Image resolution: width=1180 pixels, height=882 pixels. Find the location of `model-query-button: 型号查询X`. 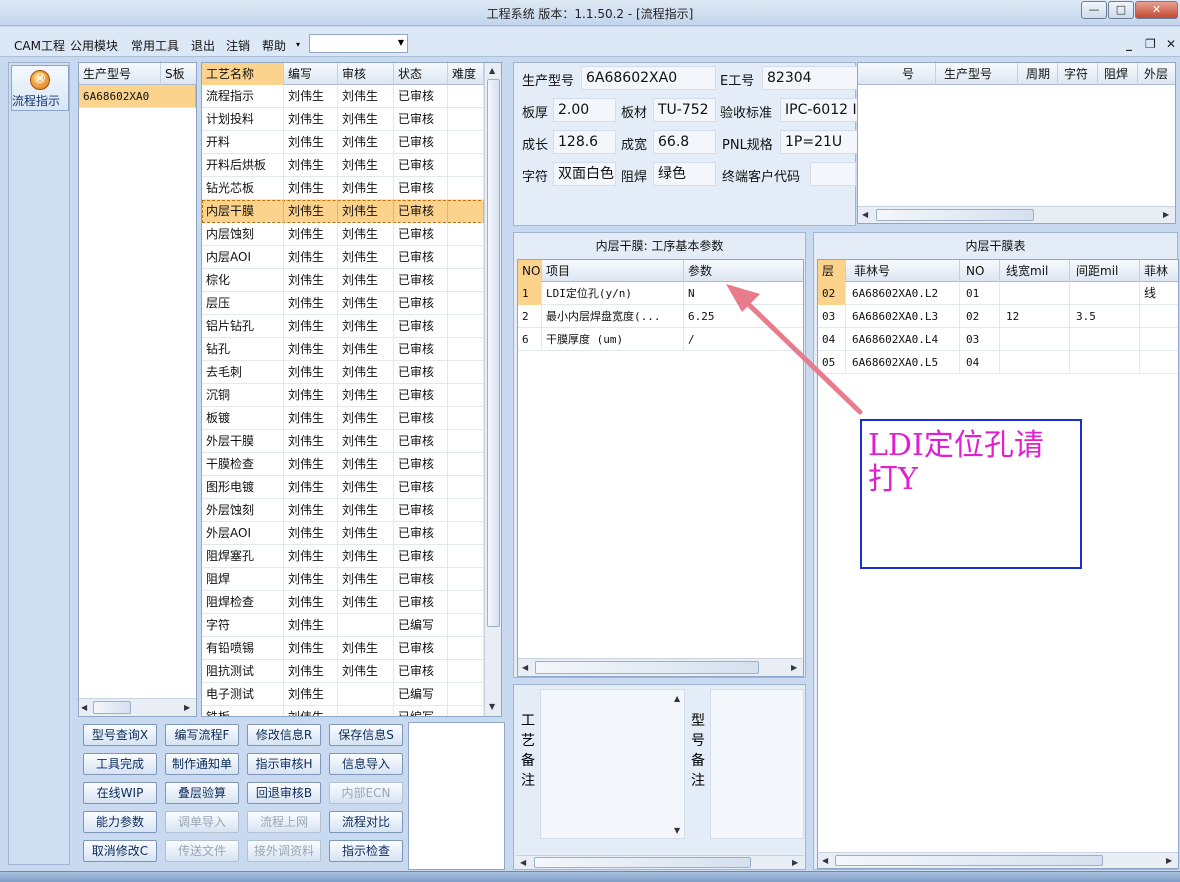

model-query-button: 型号查询X is located at coordinates (120, 735).